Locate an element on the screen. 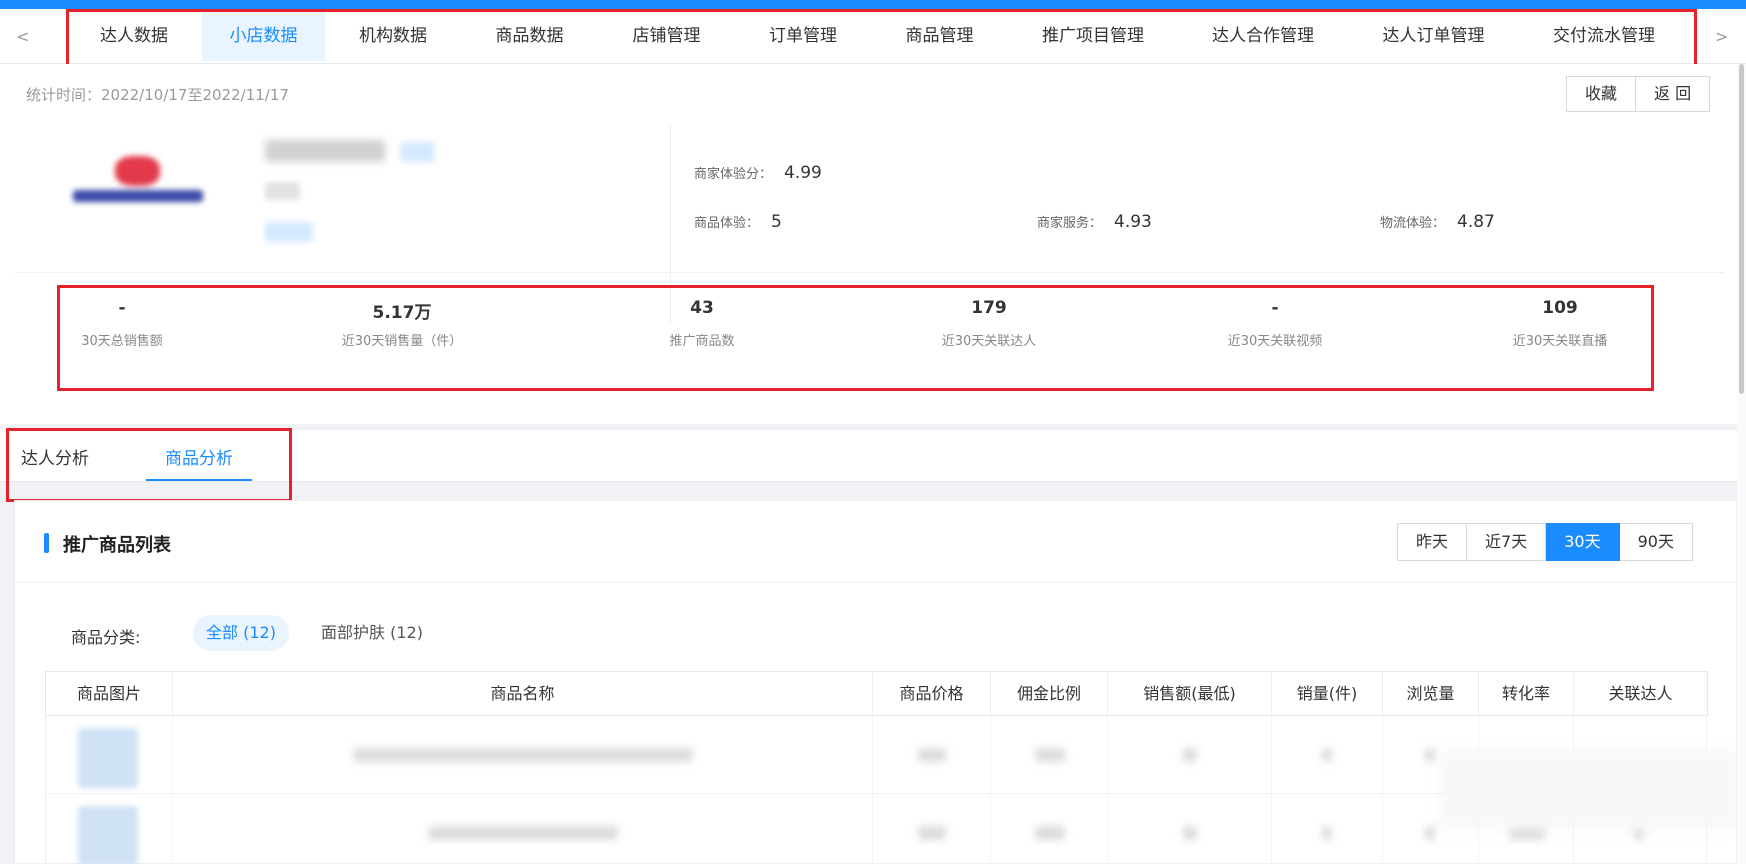  page-scrollbar is located at coordinates (1741, 464).